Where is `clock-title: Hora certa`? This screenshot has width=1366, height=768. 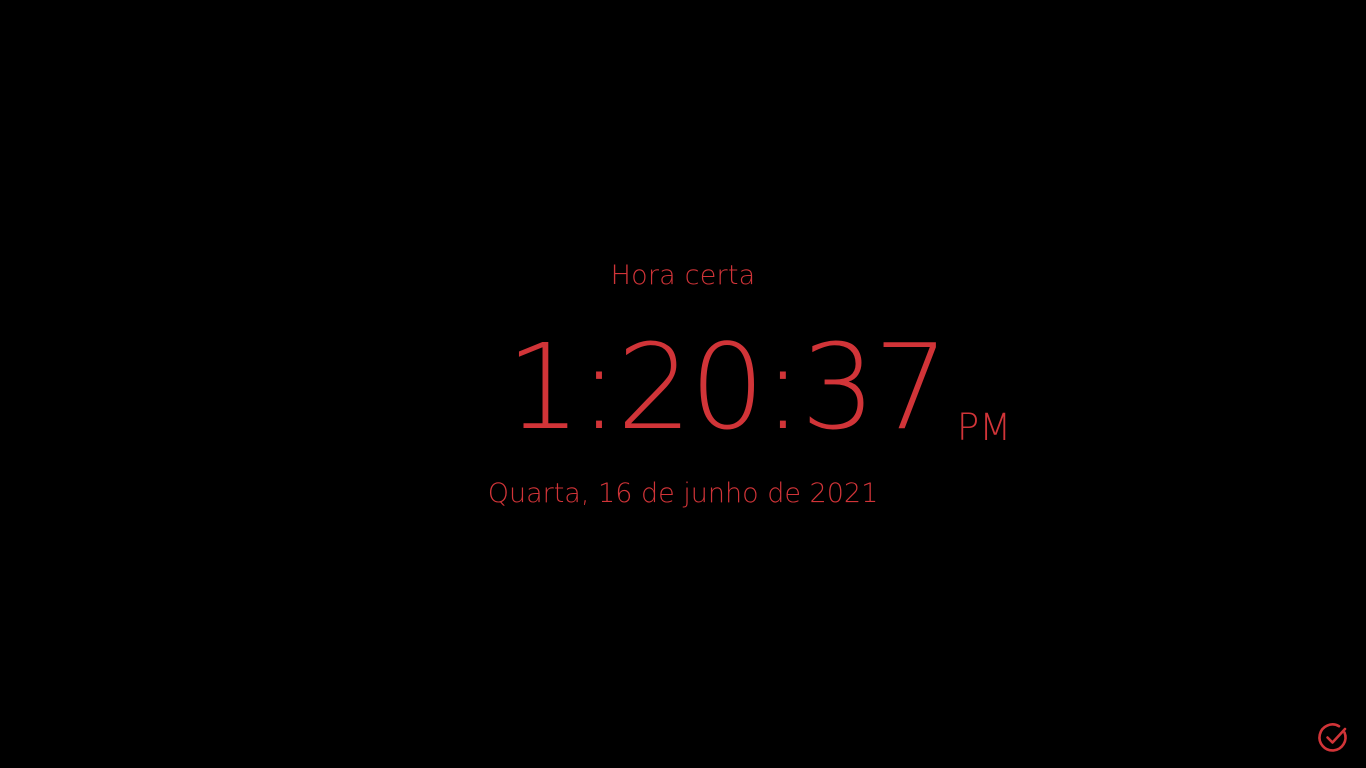
clock-title: Hora certa is located at coordinates (683, 275).